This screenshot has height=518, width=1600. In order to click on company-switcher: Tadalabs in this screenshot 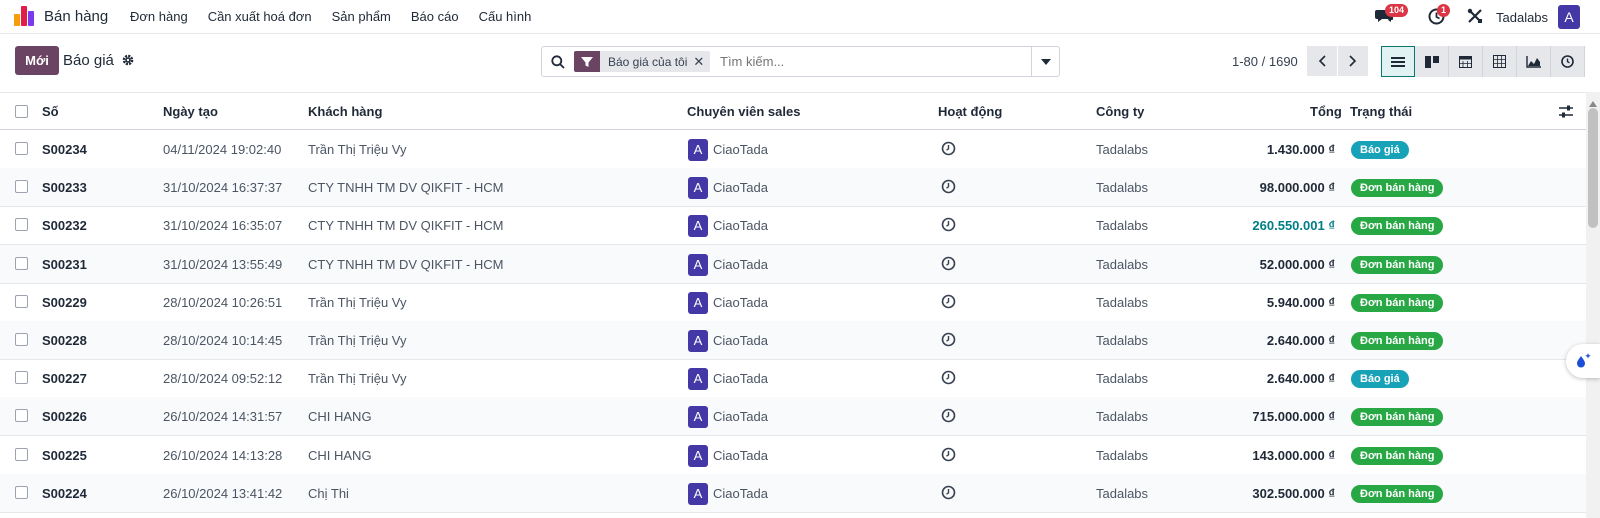, I will do `click(1522, 17)`.